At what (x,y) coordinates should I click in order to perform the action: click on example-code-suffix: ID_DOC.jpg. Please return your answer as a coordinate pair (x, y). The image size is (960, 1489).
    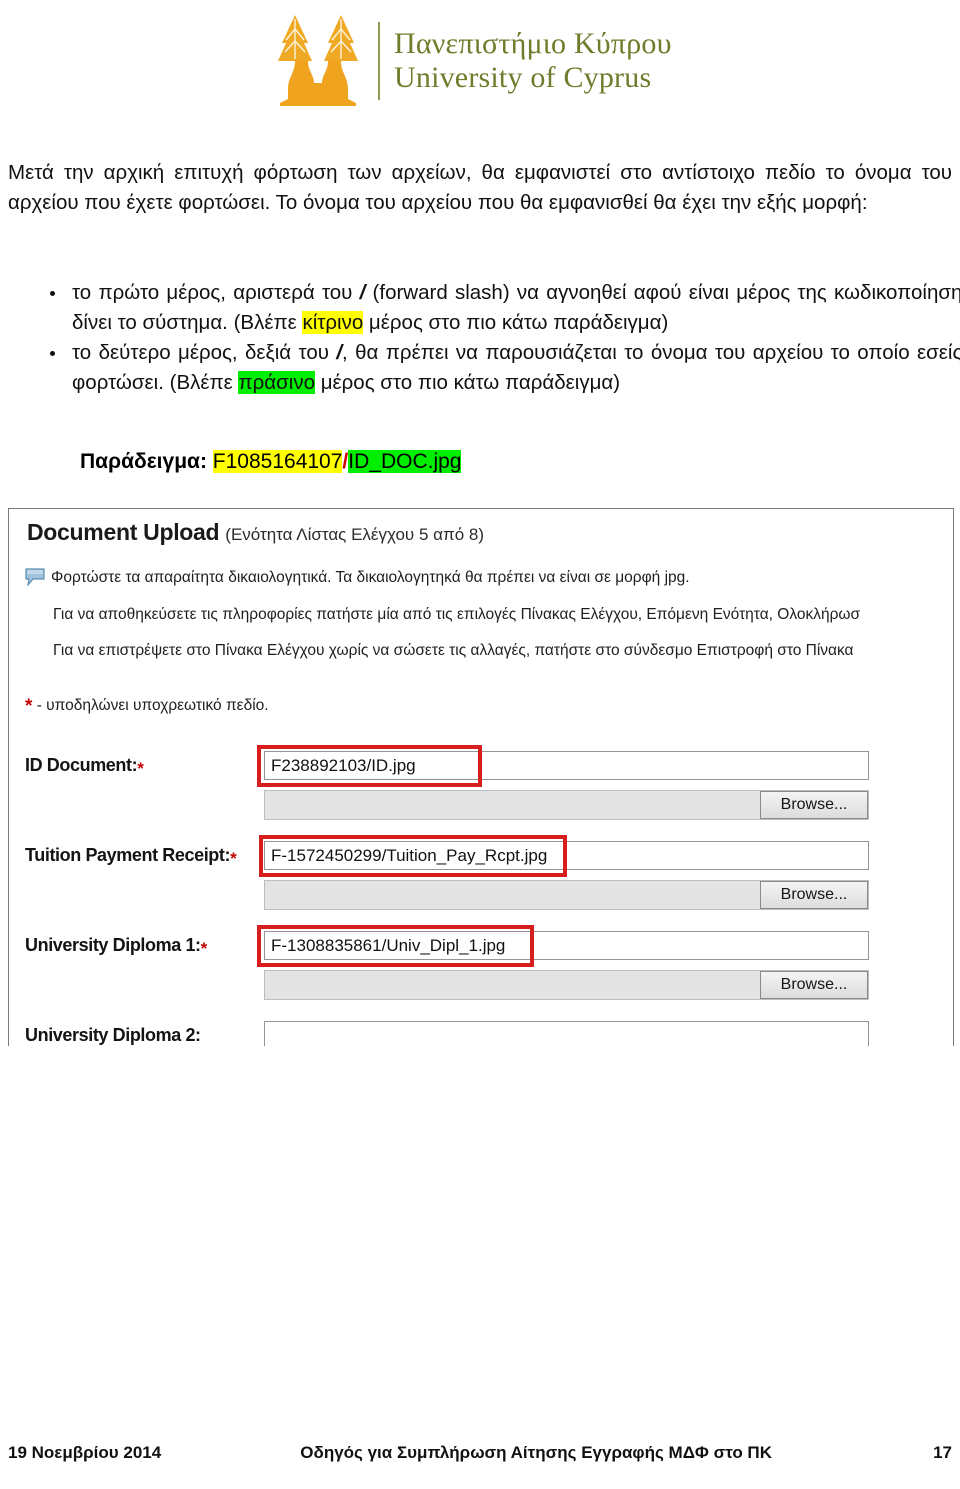
    Looking at the image, I should click on (405, 461).